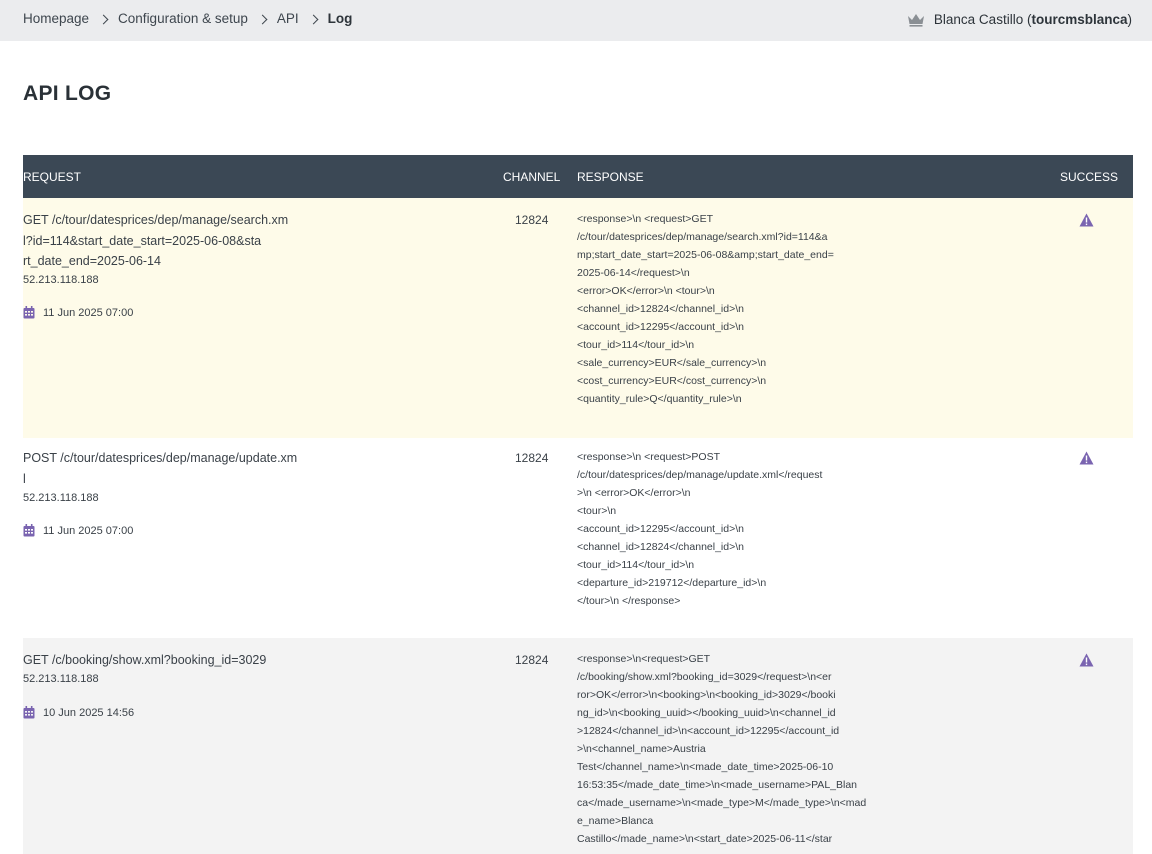 This screenshot has height=854, width=1152. Describe the element at coordinates (659, 399) in the screenshot. I see `response-line: <quantity_rule>Q</quantity_rule>\n` at that location.